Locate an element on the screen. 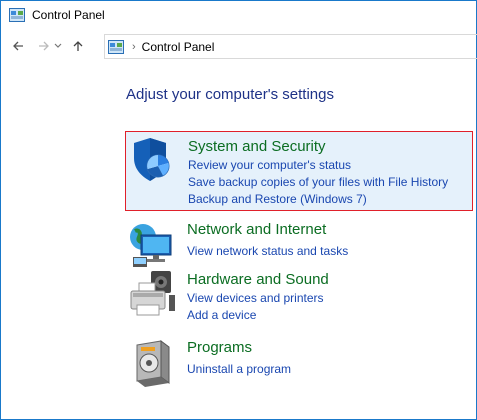  shield-icon is located at coordinates (152, 159).